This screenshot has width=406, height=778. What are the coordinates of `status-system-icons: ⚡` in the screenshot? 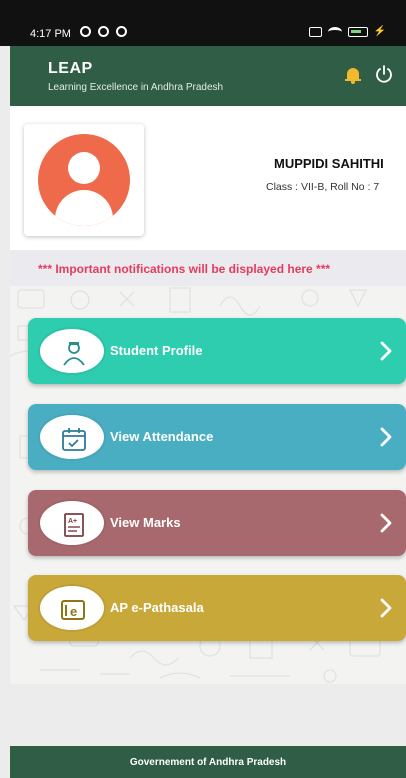 It's located at (347, 31).